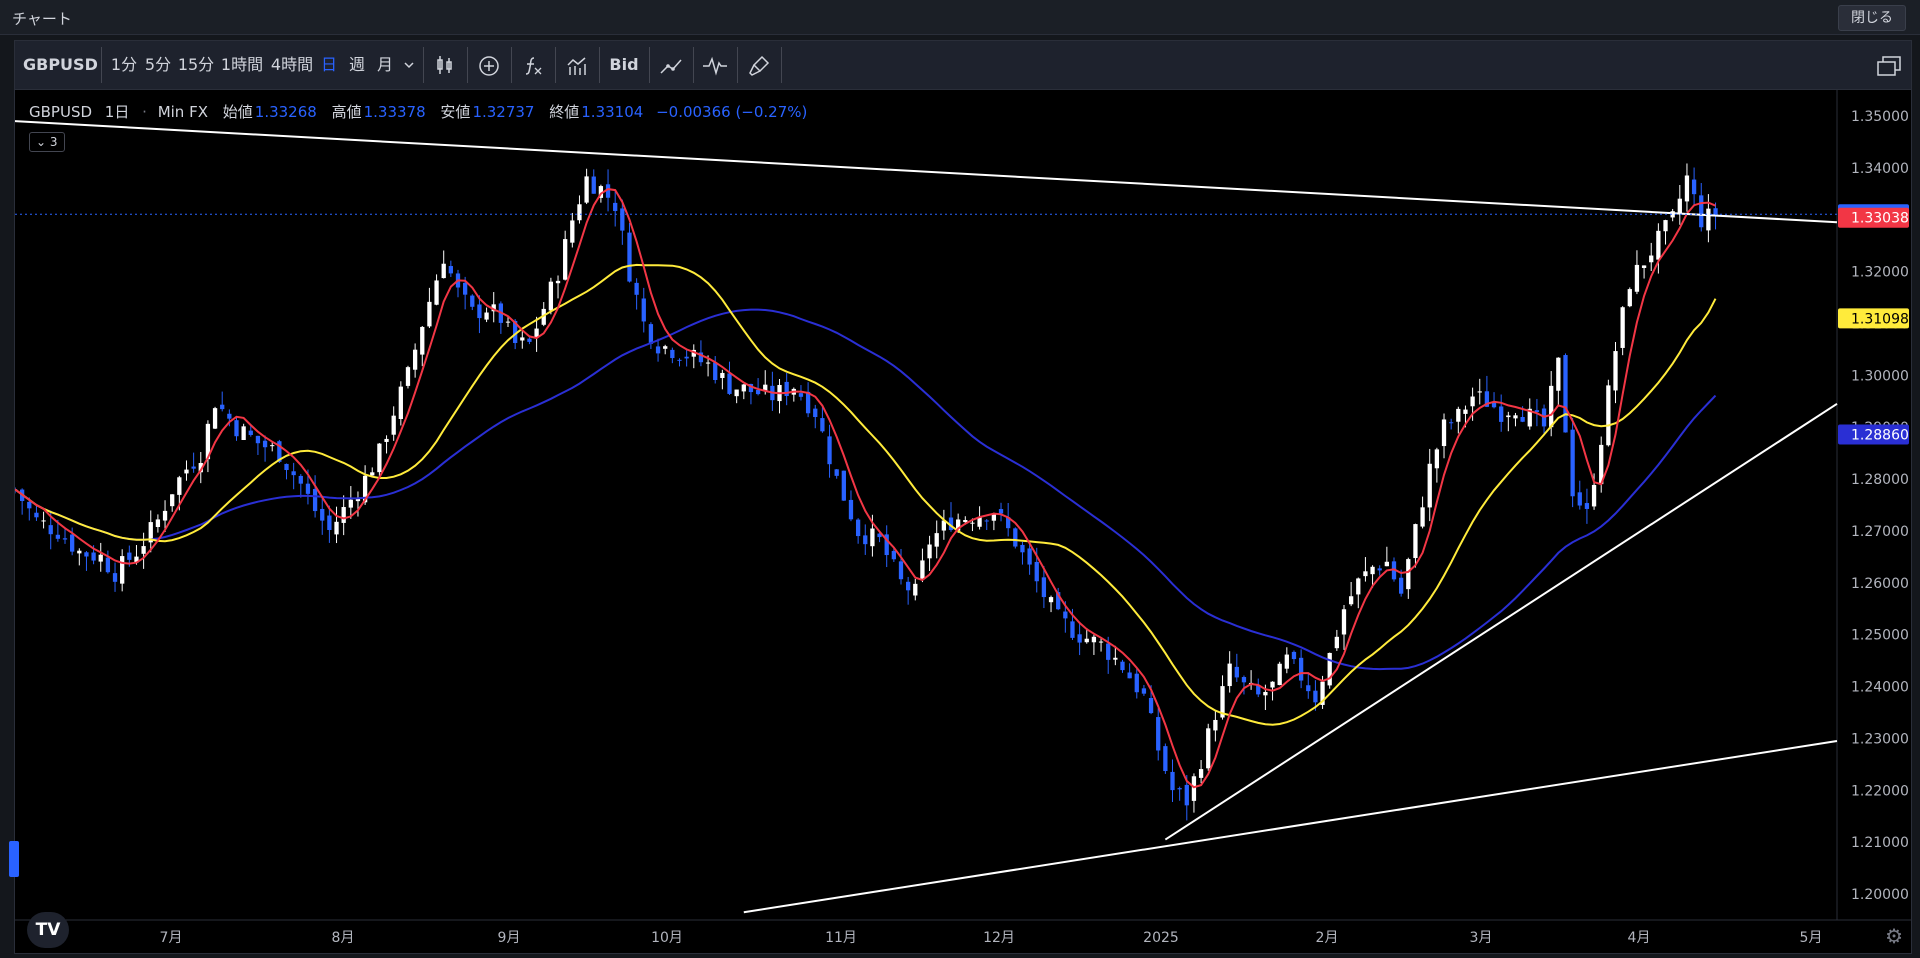 Image resolution: width=1920 pixels, height=958 pixels. Describe the element at coordinates (1894, 936) in the screenshot. I see `gear-icon: ⚙` at that location.